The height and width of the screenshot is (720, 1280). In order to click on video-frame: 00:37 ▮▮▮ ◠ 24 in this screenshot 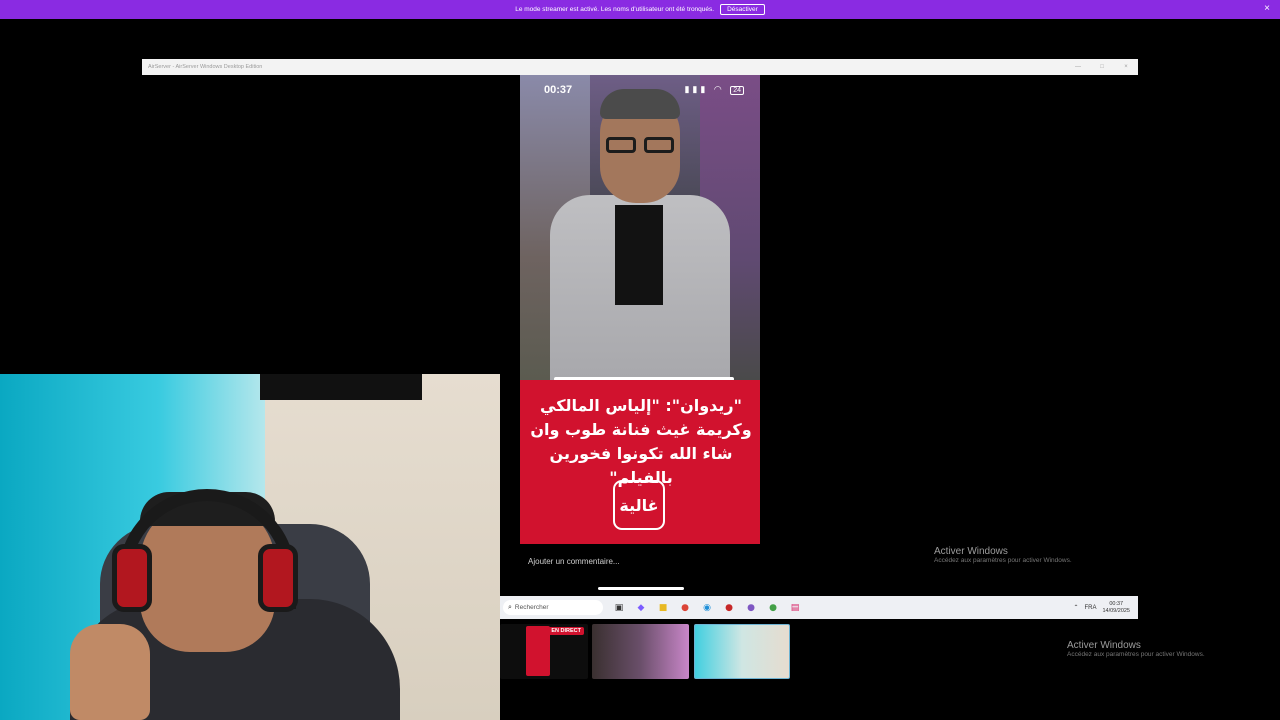, I will do `click(640, 227)`.